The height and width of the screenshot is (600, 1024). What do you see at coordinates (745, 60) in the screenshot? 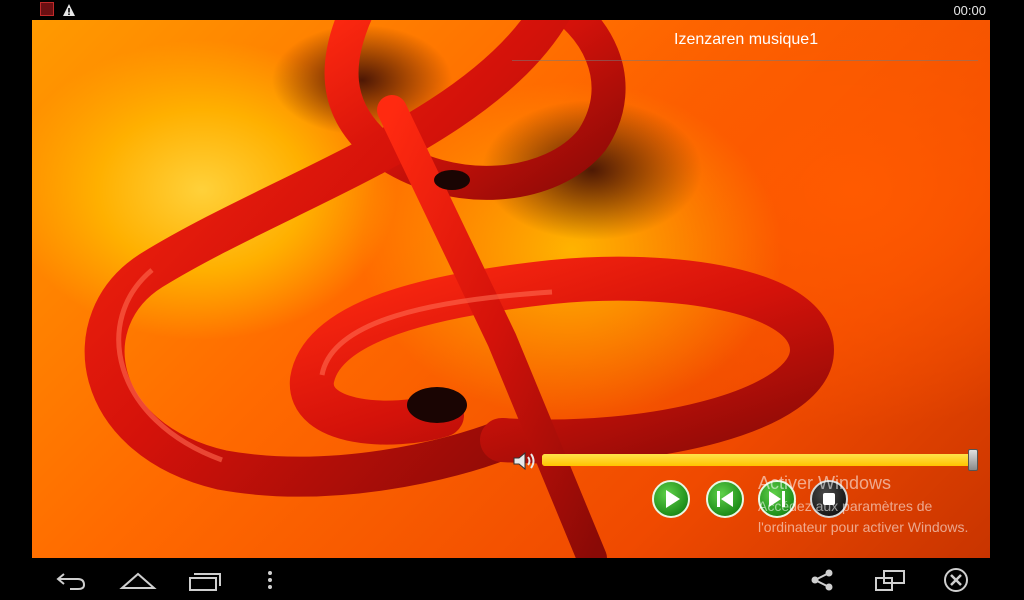
I see `title-divider` at bounding box center [745, 60].